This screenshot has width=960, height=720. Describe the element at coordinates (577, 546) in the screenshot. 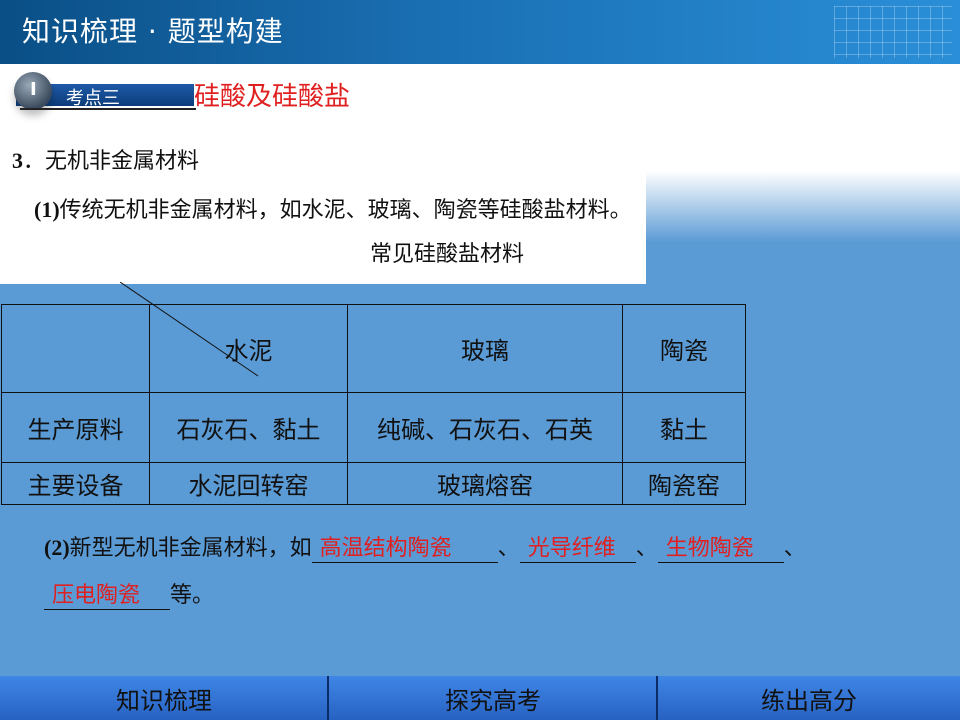

I see `answer-blank: 光导纤维` at that location.